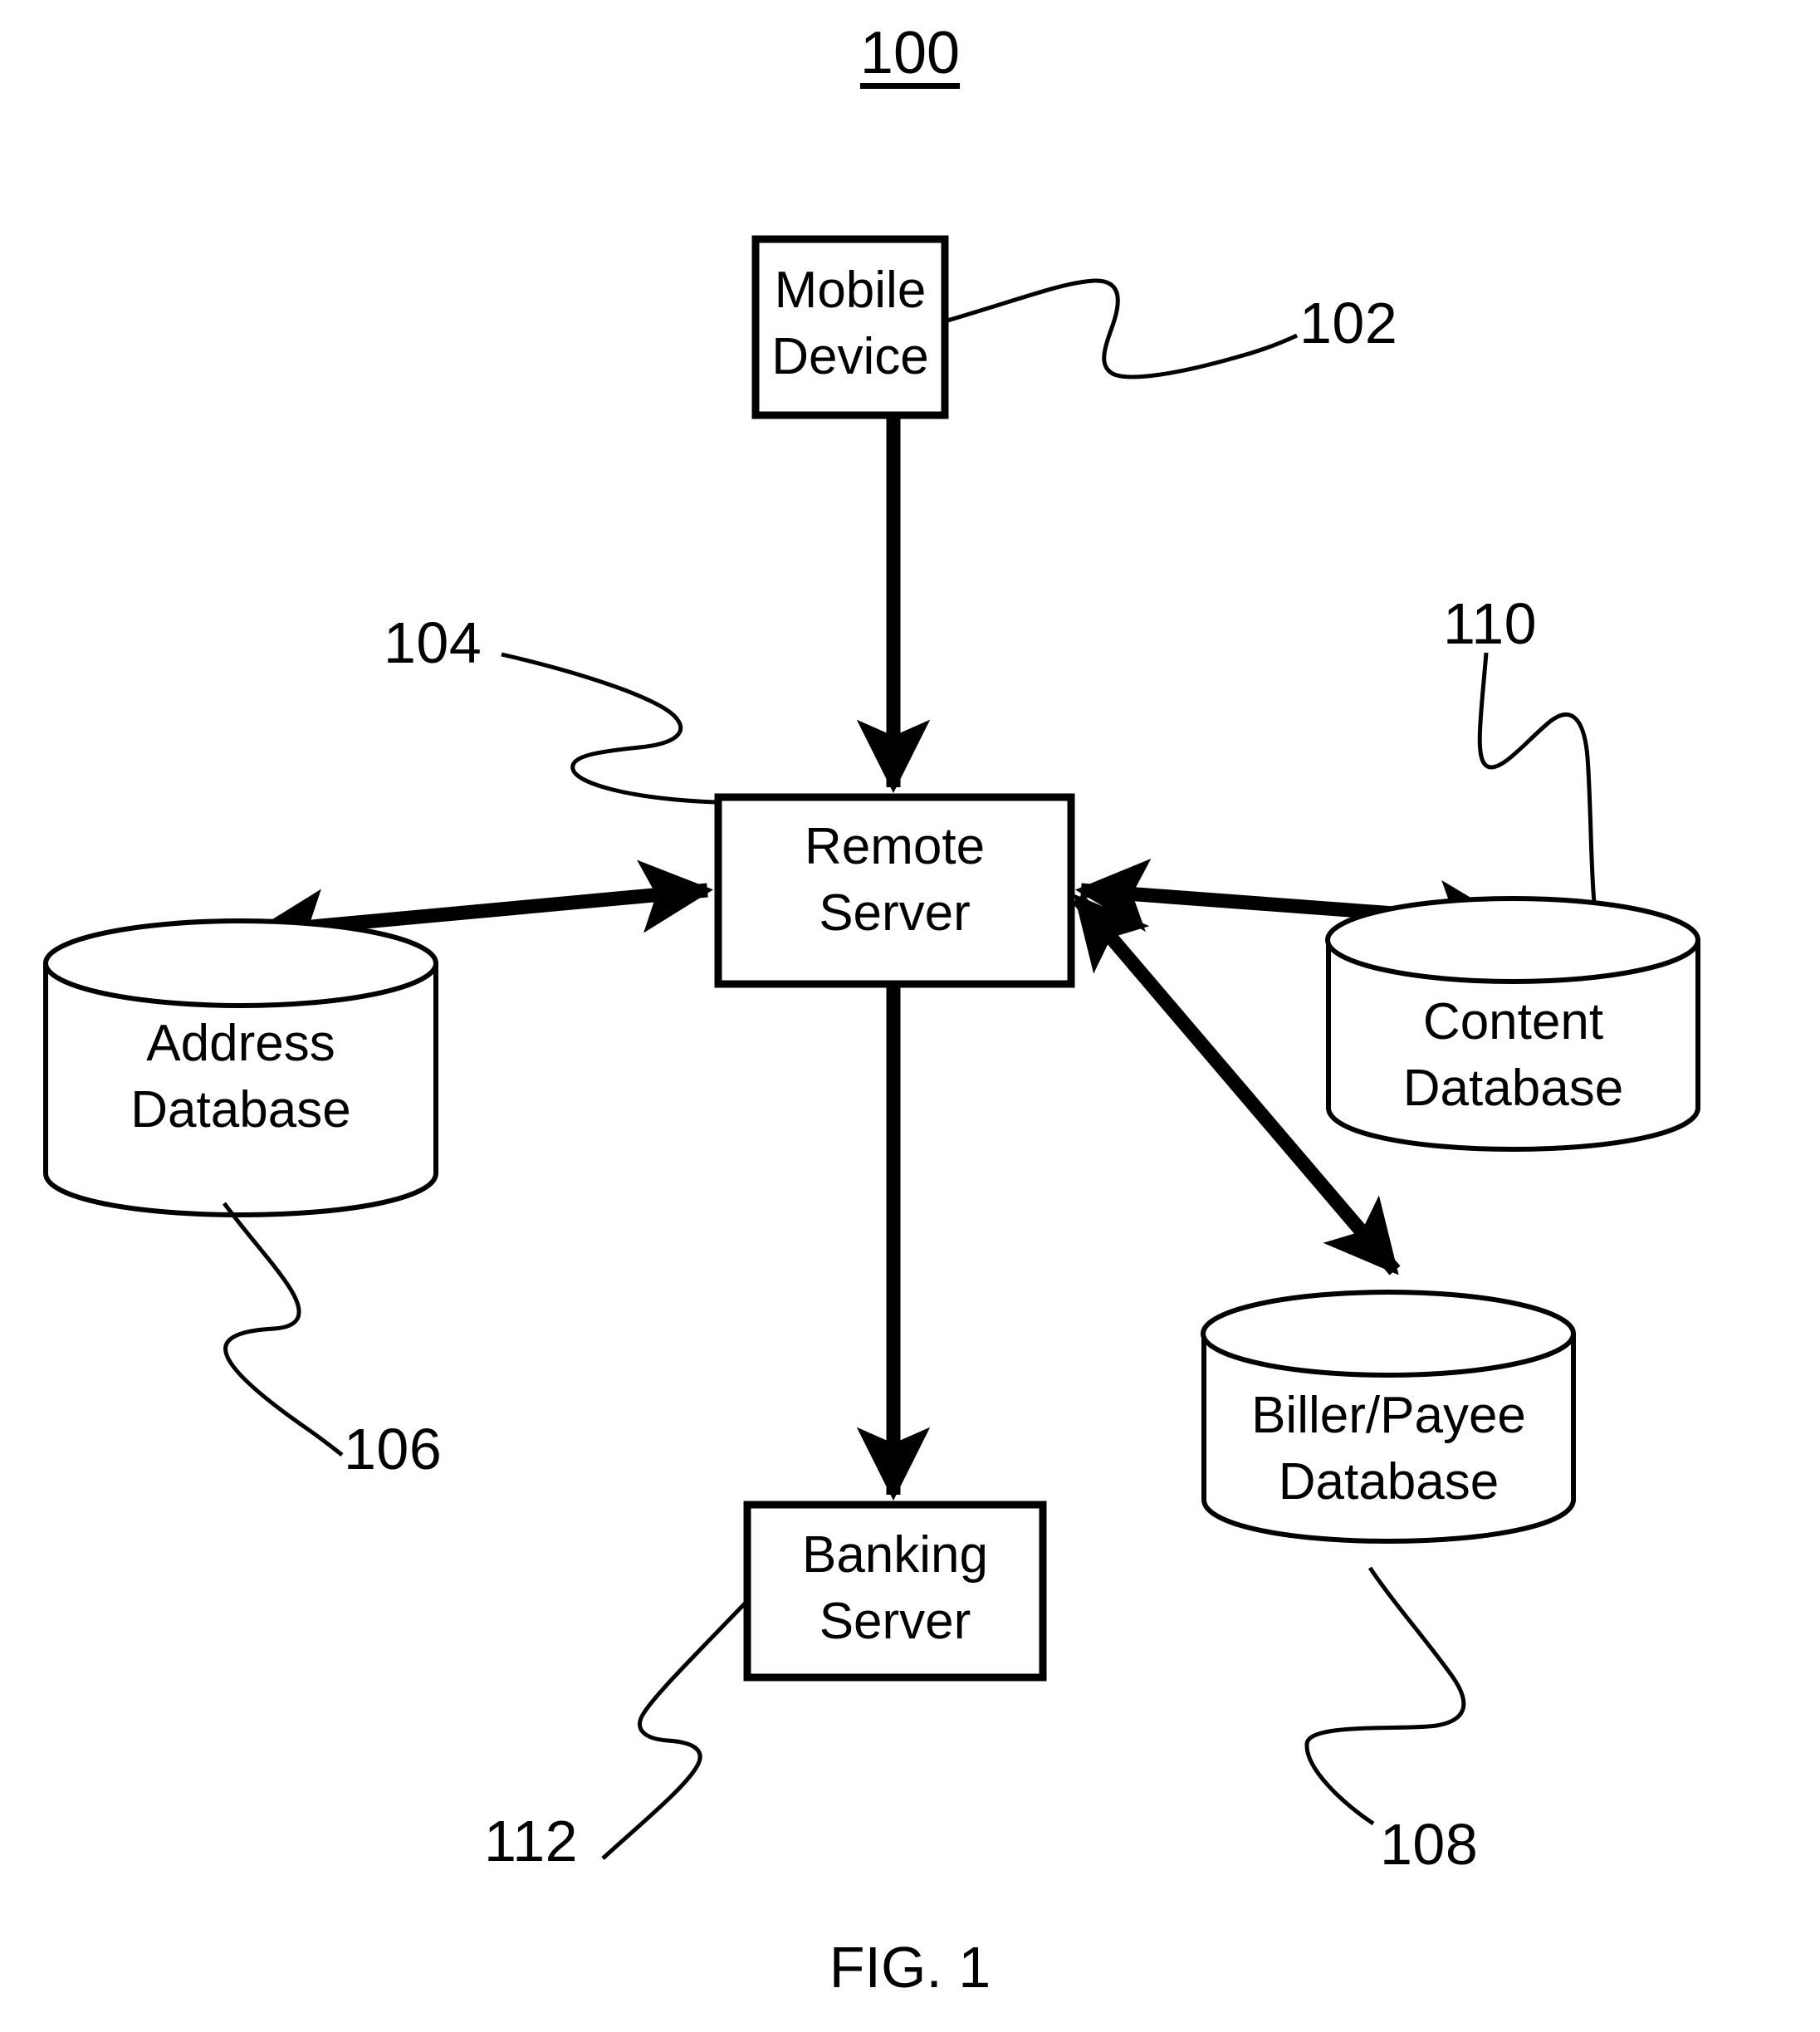 The image size is (1820, 2032). What do you see at coordinates (393, 1449) in the screenshot?
I see `reference-numeral-106: 106` at bounding box center [393, 1449].